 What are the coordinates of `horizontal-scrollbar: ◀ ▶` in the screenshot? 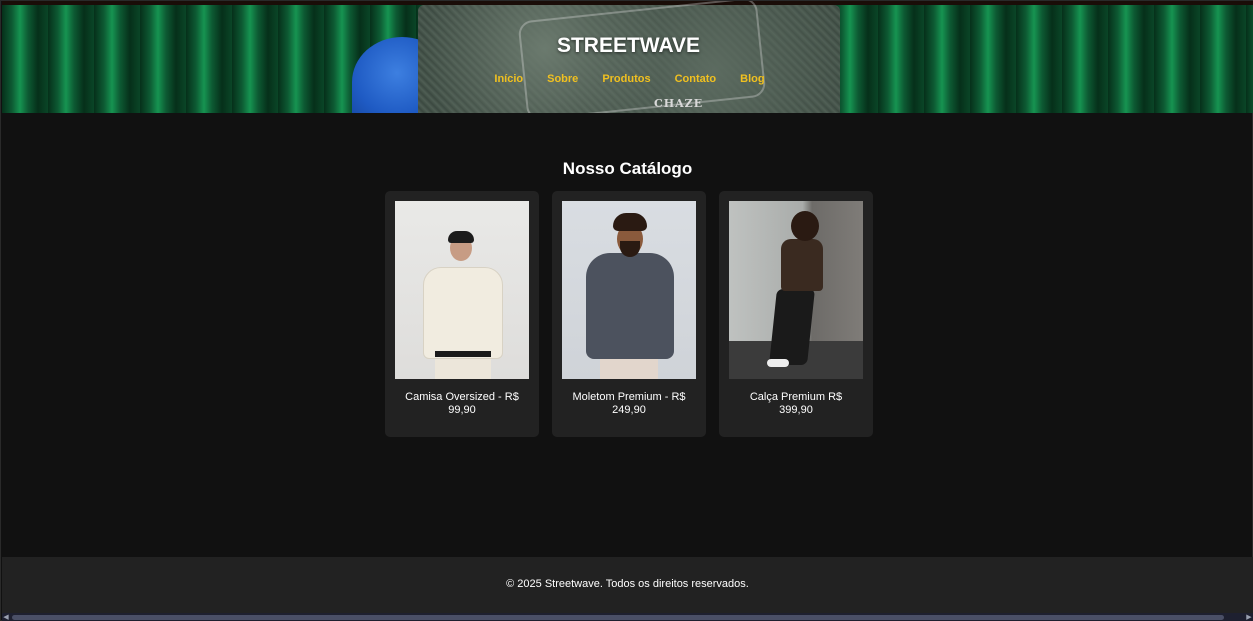 It's located at (627, 617).